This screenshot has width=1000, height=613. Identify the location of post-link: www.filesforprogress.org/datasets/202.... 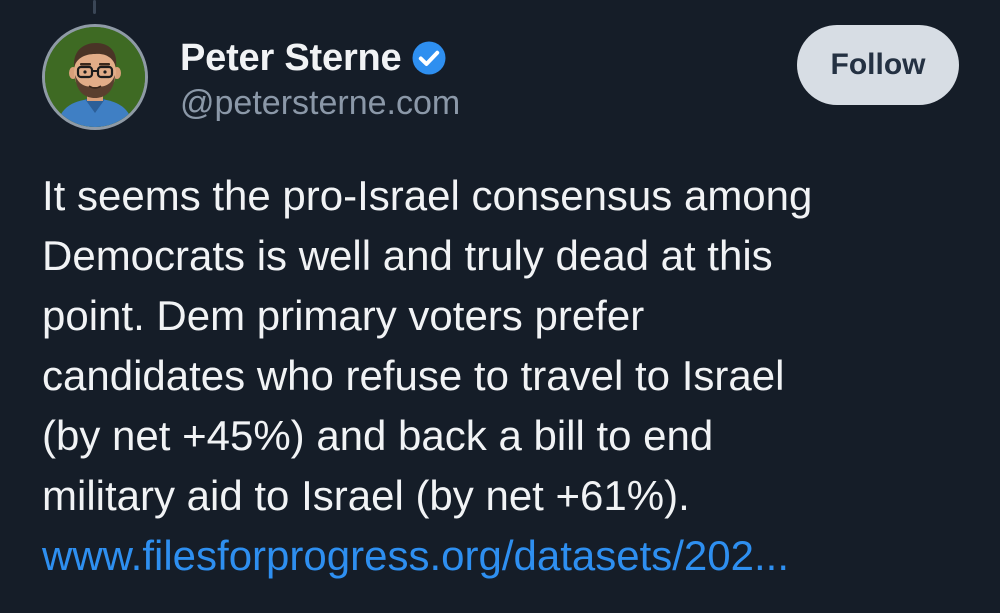
(512, 556).